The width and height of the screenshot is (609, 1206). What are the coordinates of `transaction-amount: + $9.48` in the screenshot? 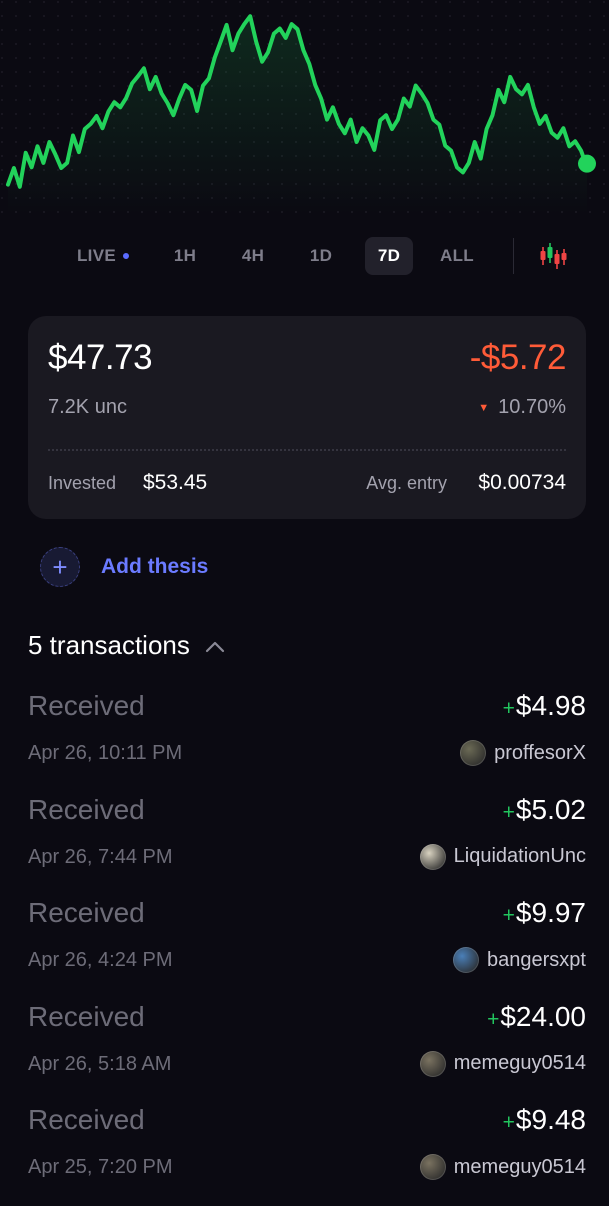 It's located at (544, 1120).